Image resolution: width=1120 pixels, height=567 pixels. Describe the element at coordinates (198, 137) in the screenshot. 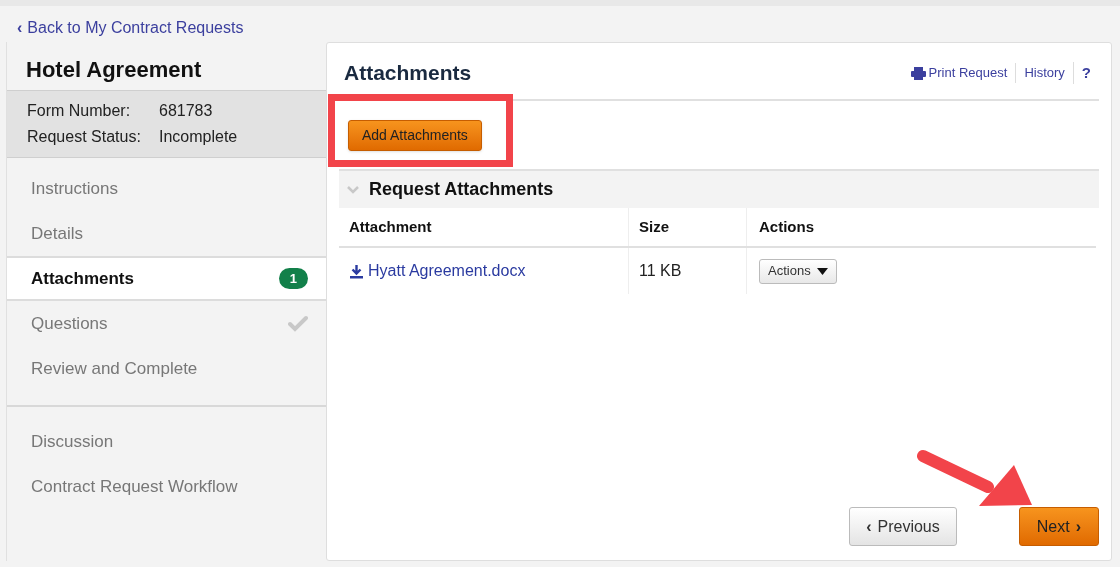

I see `field-value: Incomplete` at that location.